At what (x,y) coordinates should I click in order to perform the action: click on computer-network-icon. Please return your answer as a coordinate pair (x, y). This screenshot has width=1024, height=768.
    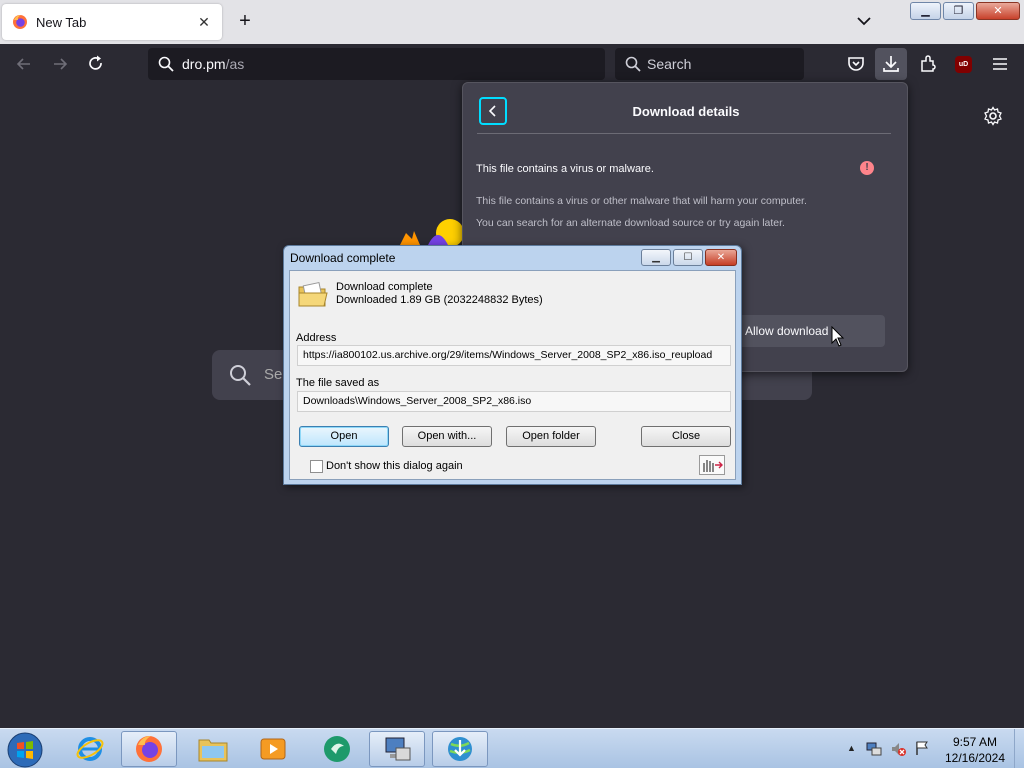
    Looking at the image, I should click on (398, 749).